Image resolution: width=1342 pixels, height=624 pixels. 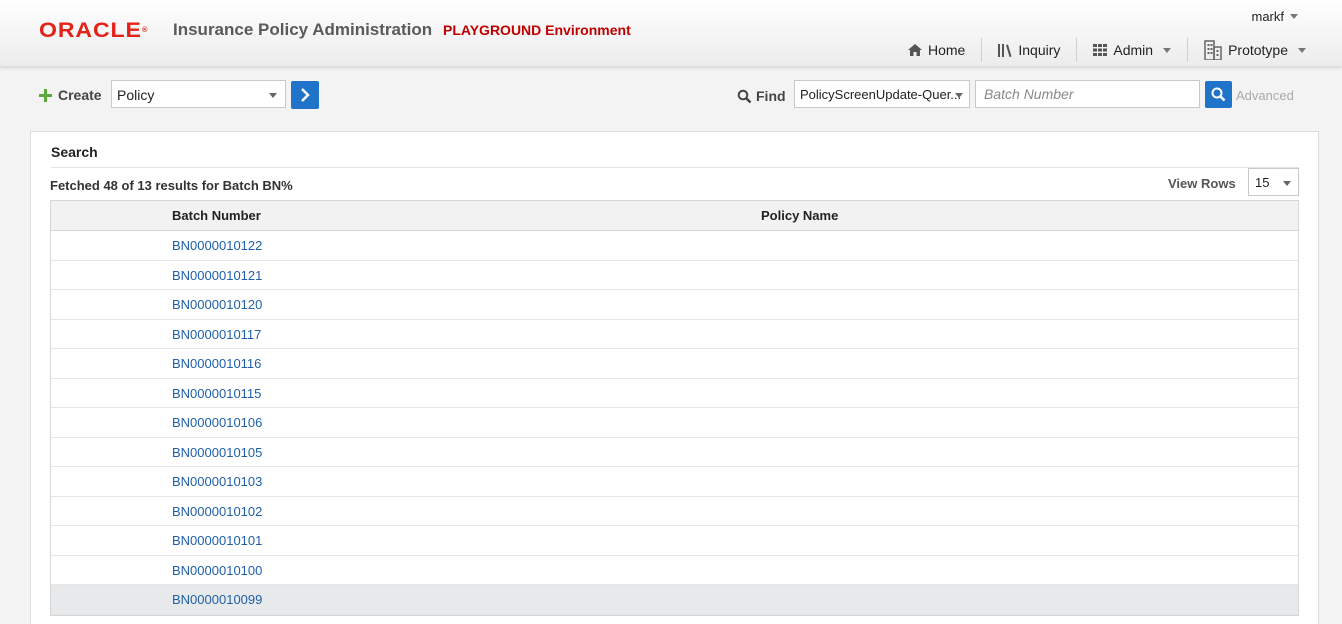 I want to click on chevron-right-icon, so click(x=305, y=95).